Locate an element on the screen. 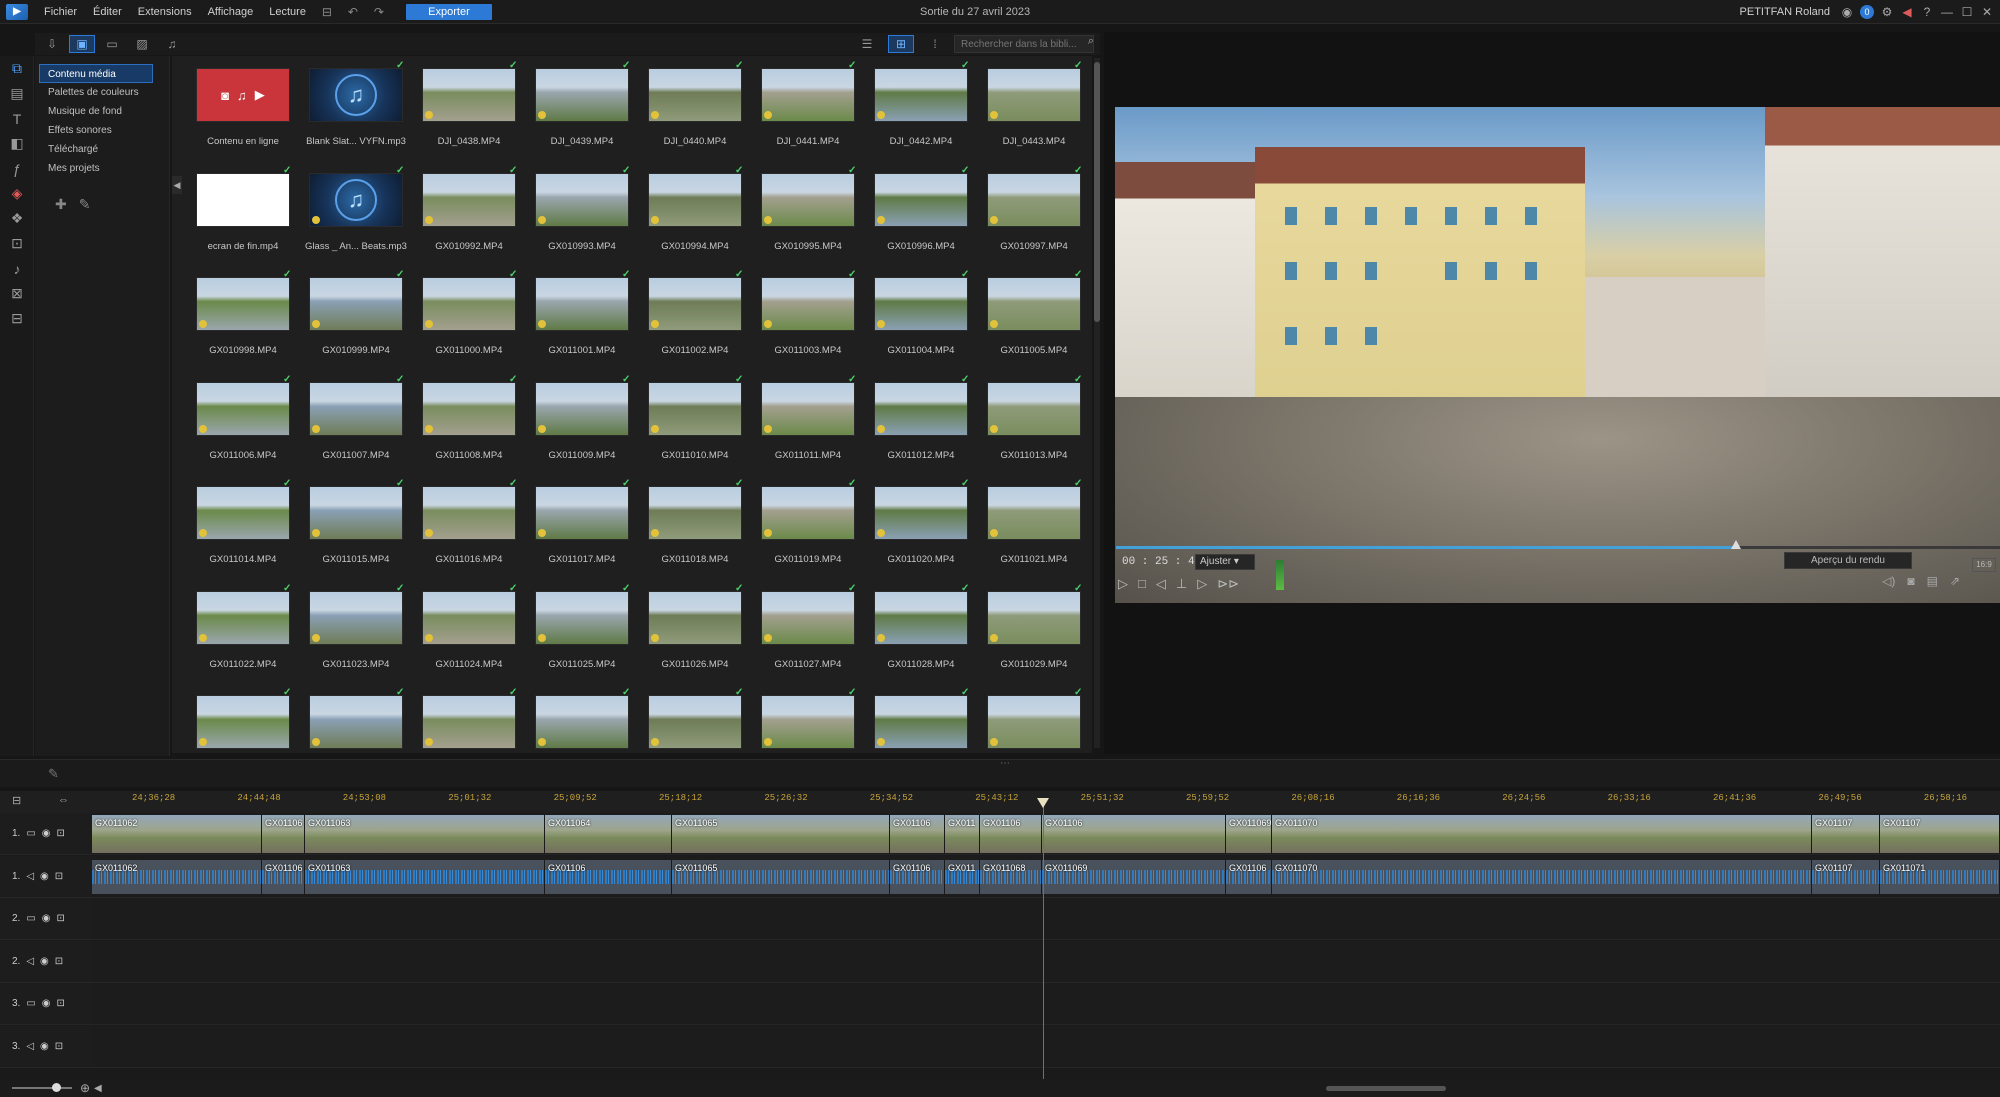 This screenshot has height=1097, width=2000. media-tile: ✓ GX011008.MP4 is located at coordinates (457, 420).